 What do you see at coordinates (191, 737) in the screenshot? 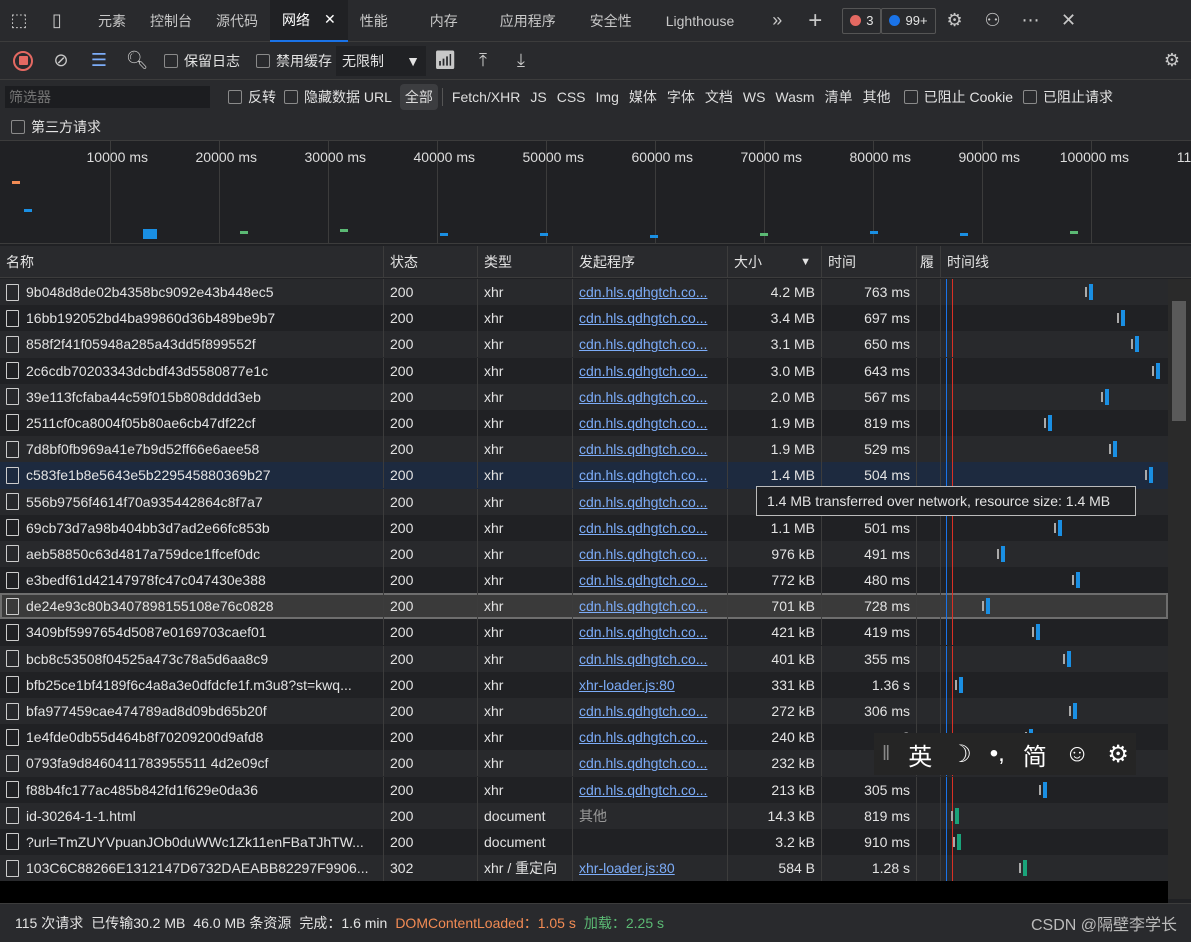
I see `request-name: 1e4fde0db55d464b8f70209200d9afd8` at bounding box center [191, 737].